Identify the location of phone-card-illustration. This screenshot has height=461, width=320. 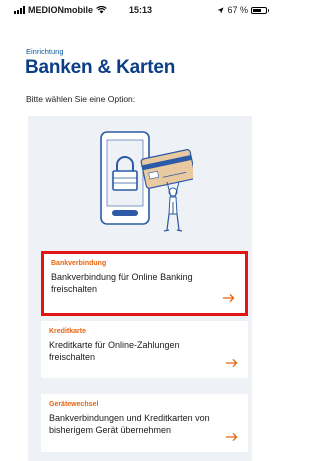
(146, 181).